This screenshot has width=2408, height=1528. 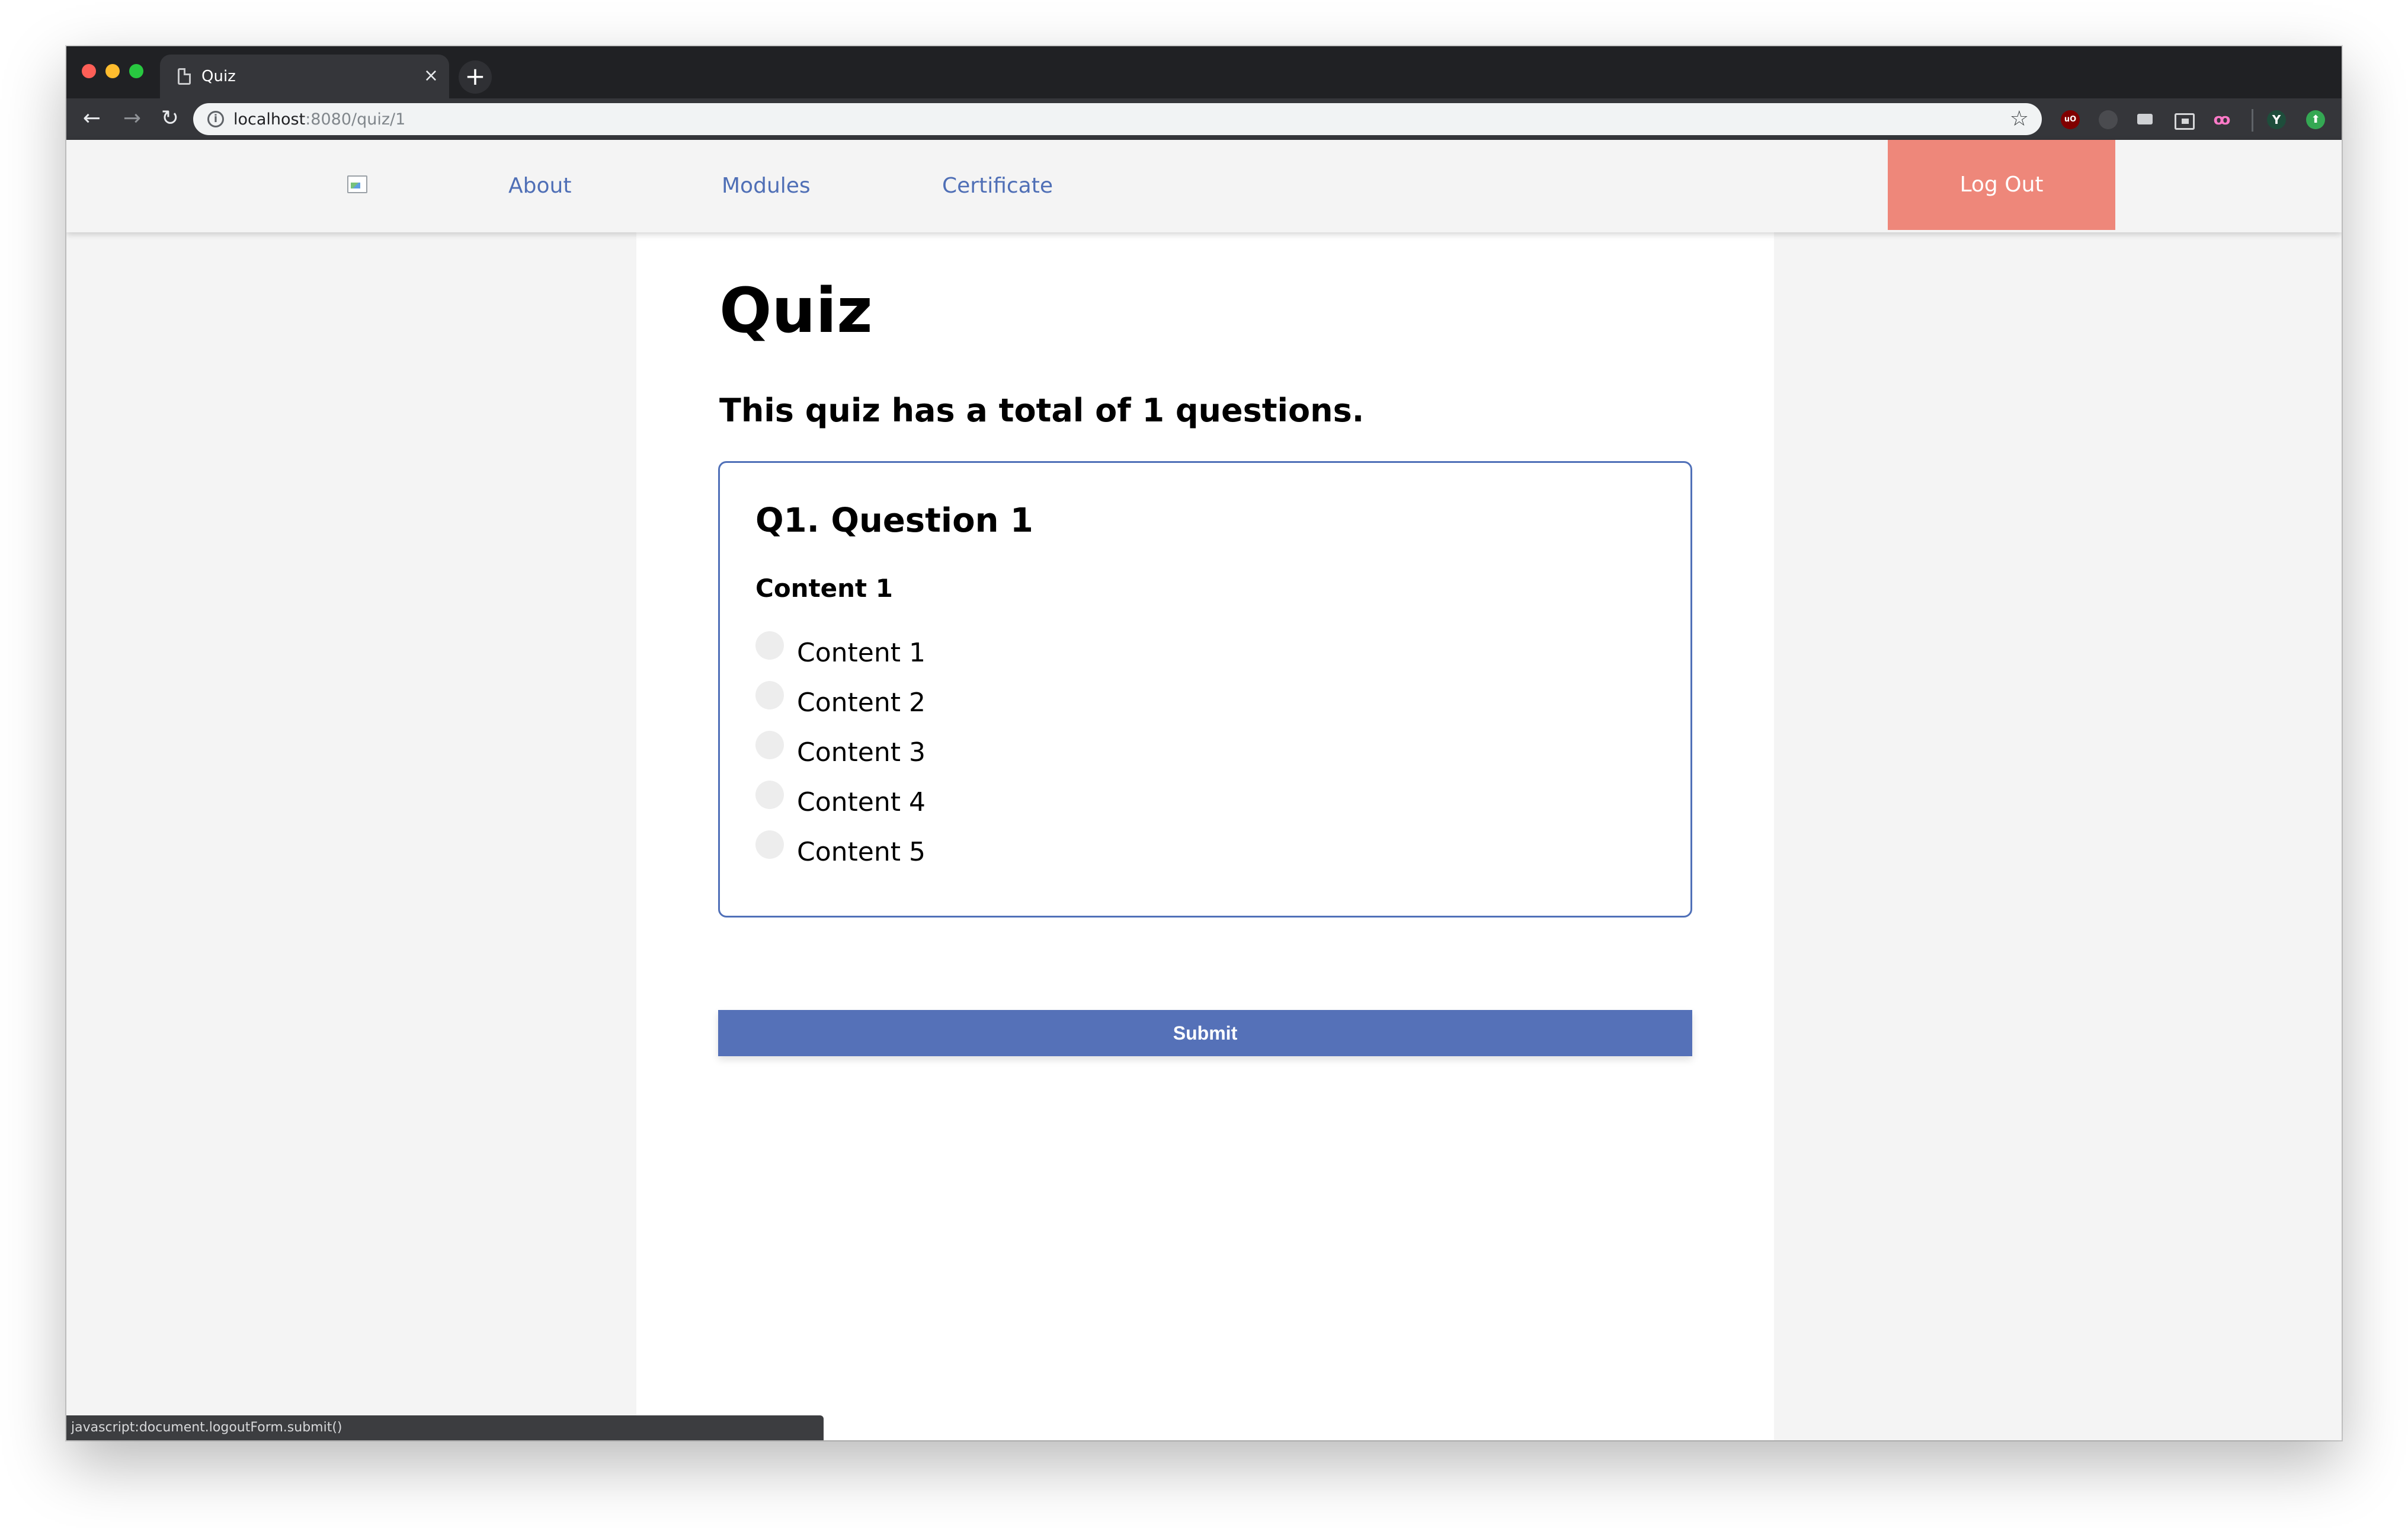 What do you see at coordinates (2315, 119) in the screenshot?
I see `upload-extension-icon: ⬆` at bounding box center [2315, 119].